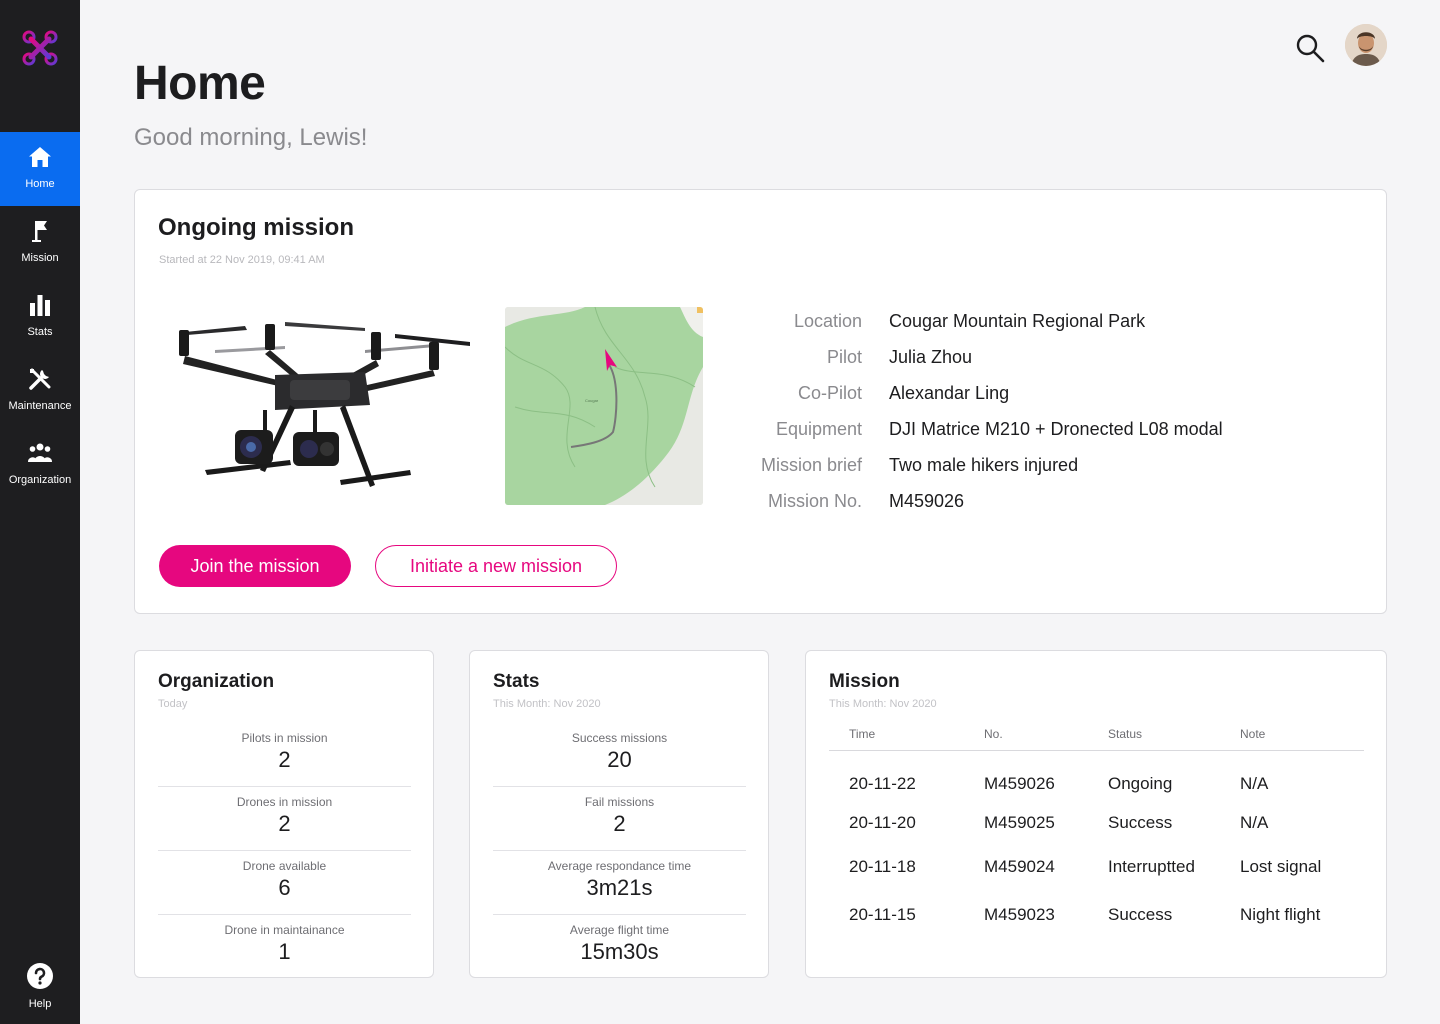 The image size is (1440, 1024). Describe the element at coordinates (1019, 914) in the screenshot. I see `cell-no: M459023` at that location.